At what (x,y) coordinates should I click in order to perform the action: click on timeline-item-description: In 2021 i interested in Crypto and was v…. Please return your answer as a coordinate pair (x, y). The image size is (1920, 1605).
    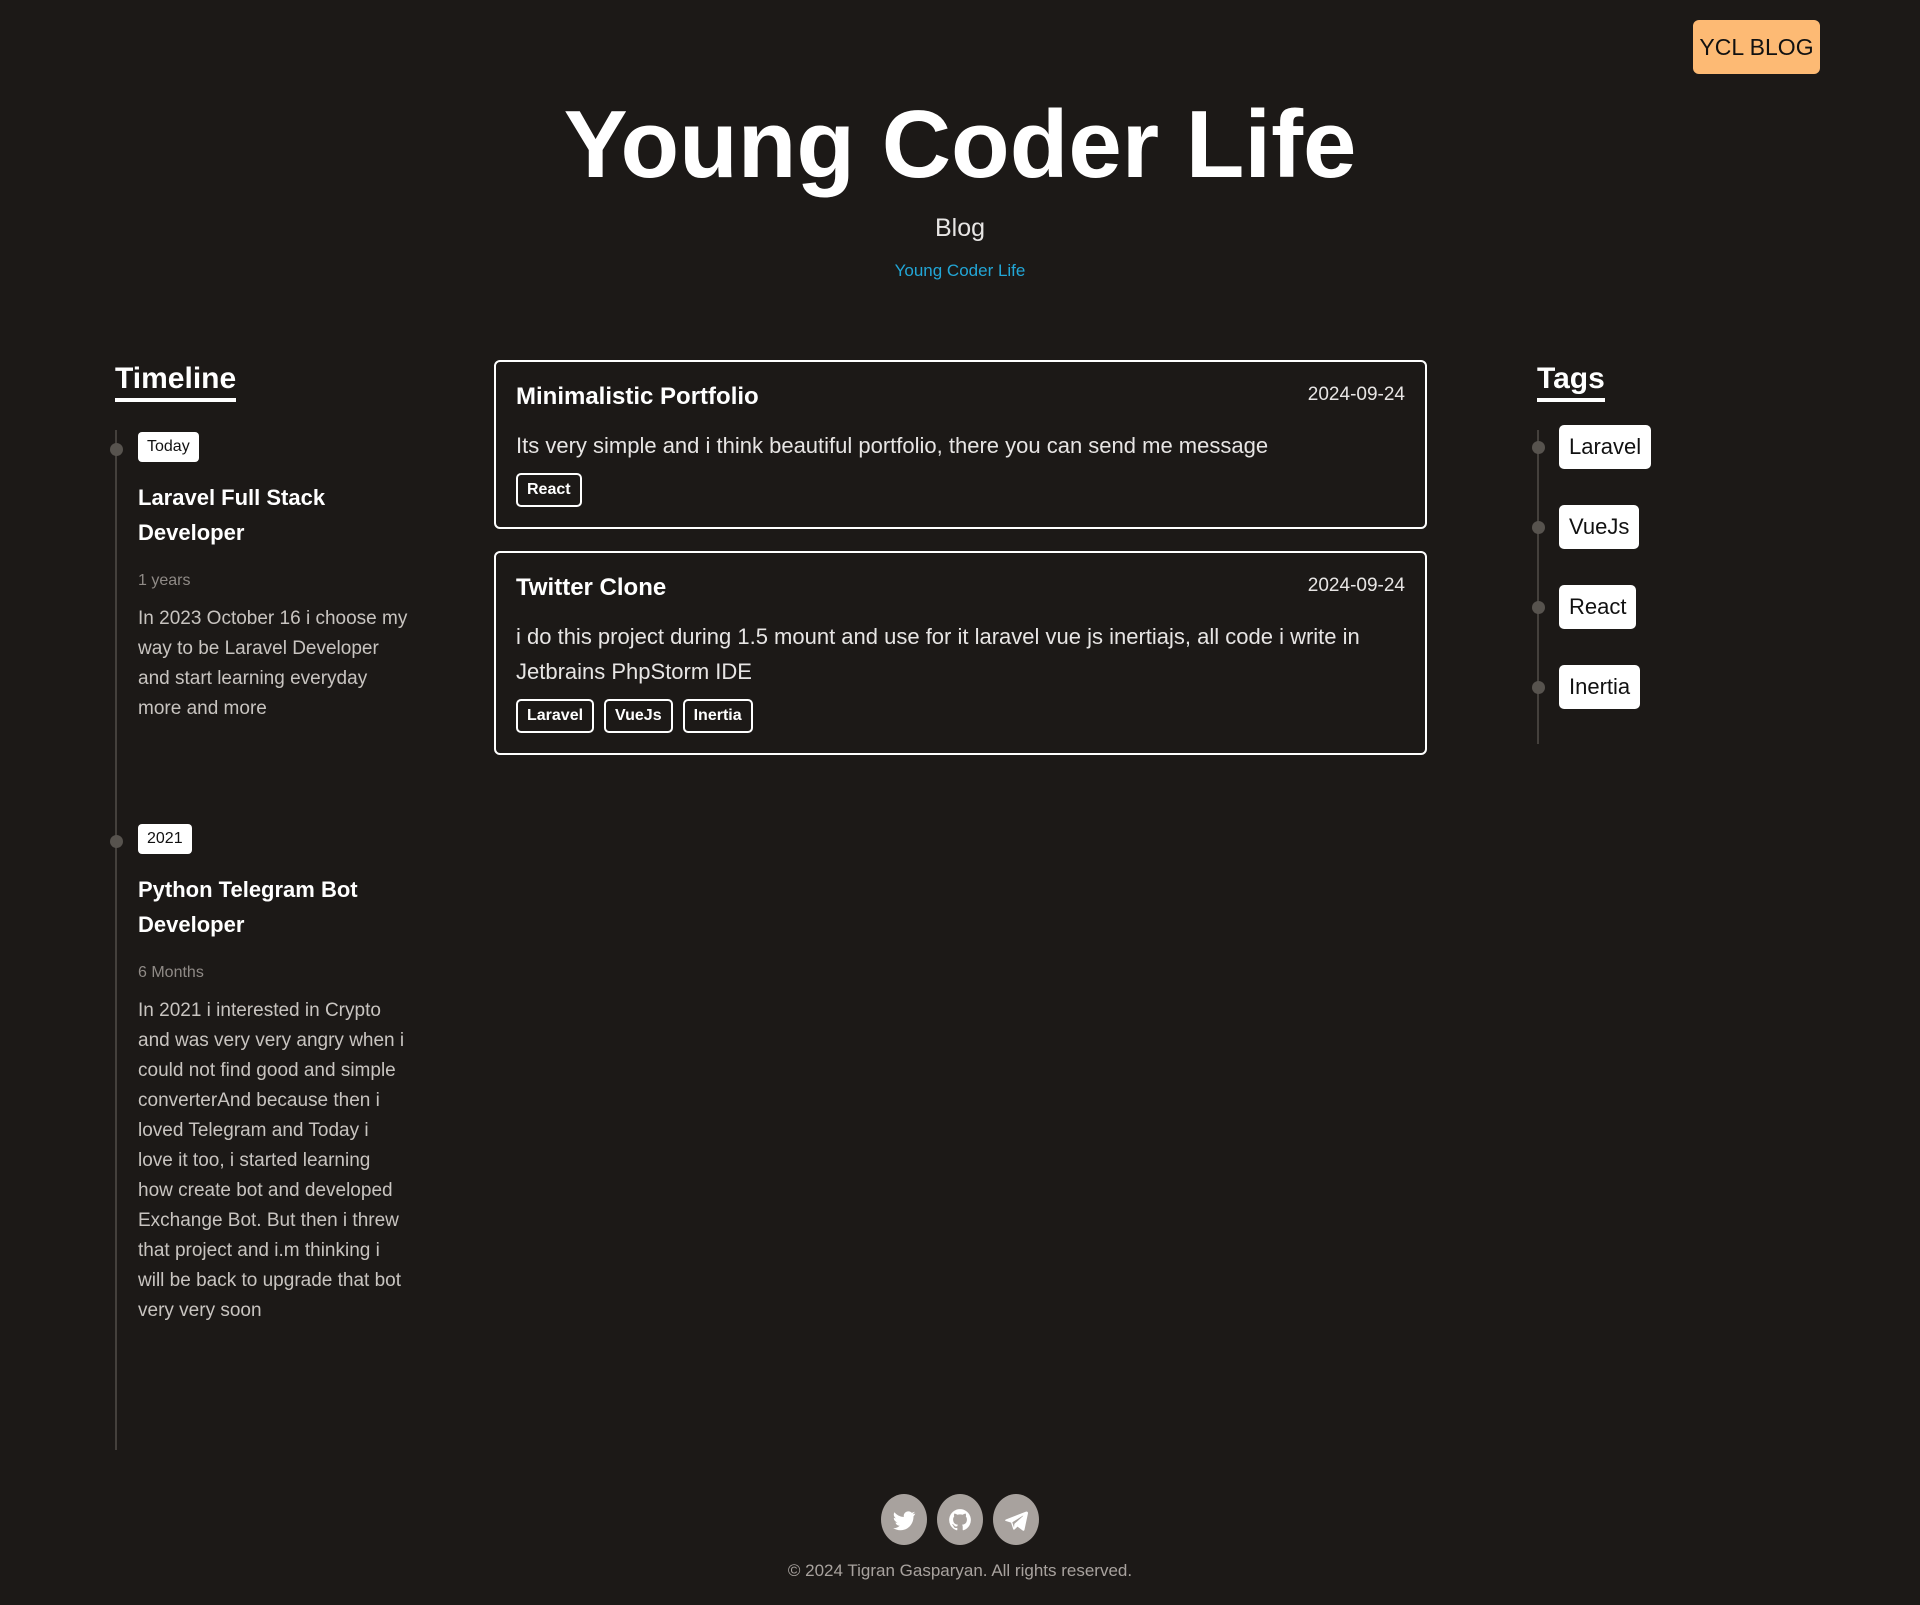
    Looking at the image, I should click on (271, 1160).